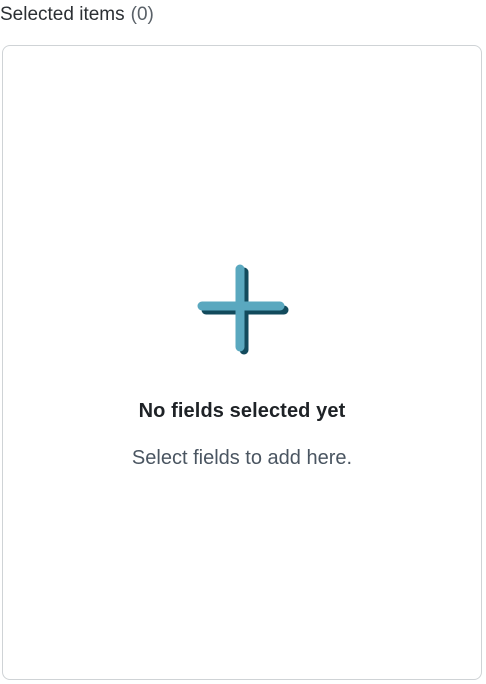  I want to click on selected-items-count: (0), so click(142, 14).